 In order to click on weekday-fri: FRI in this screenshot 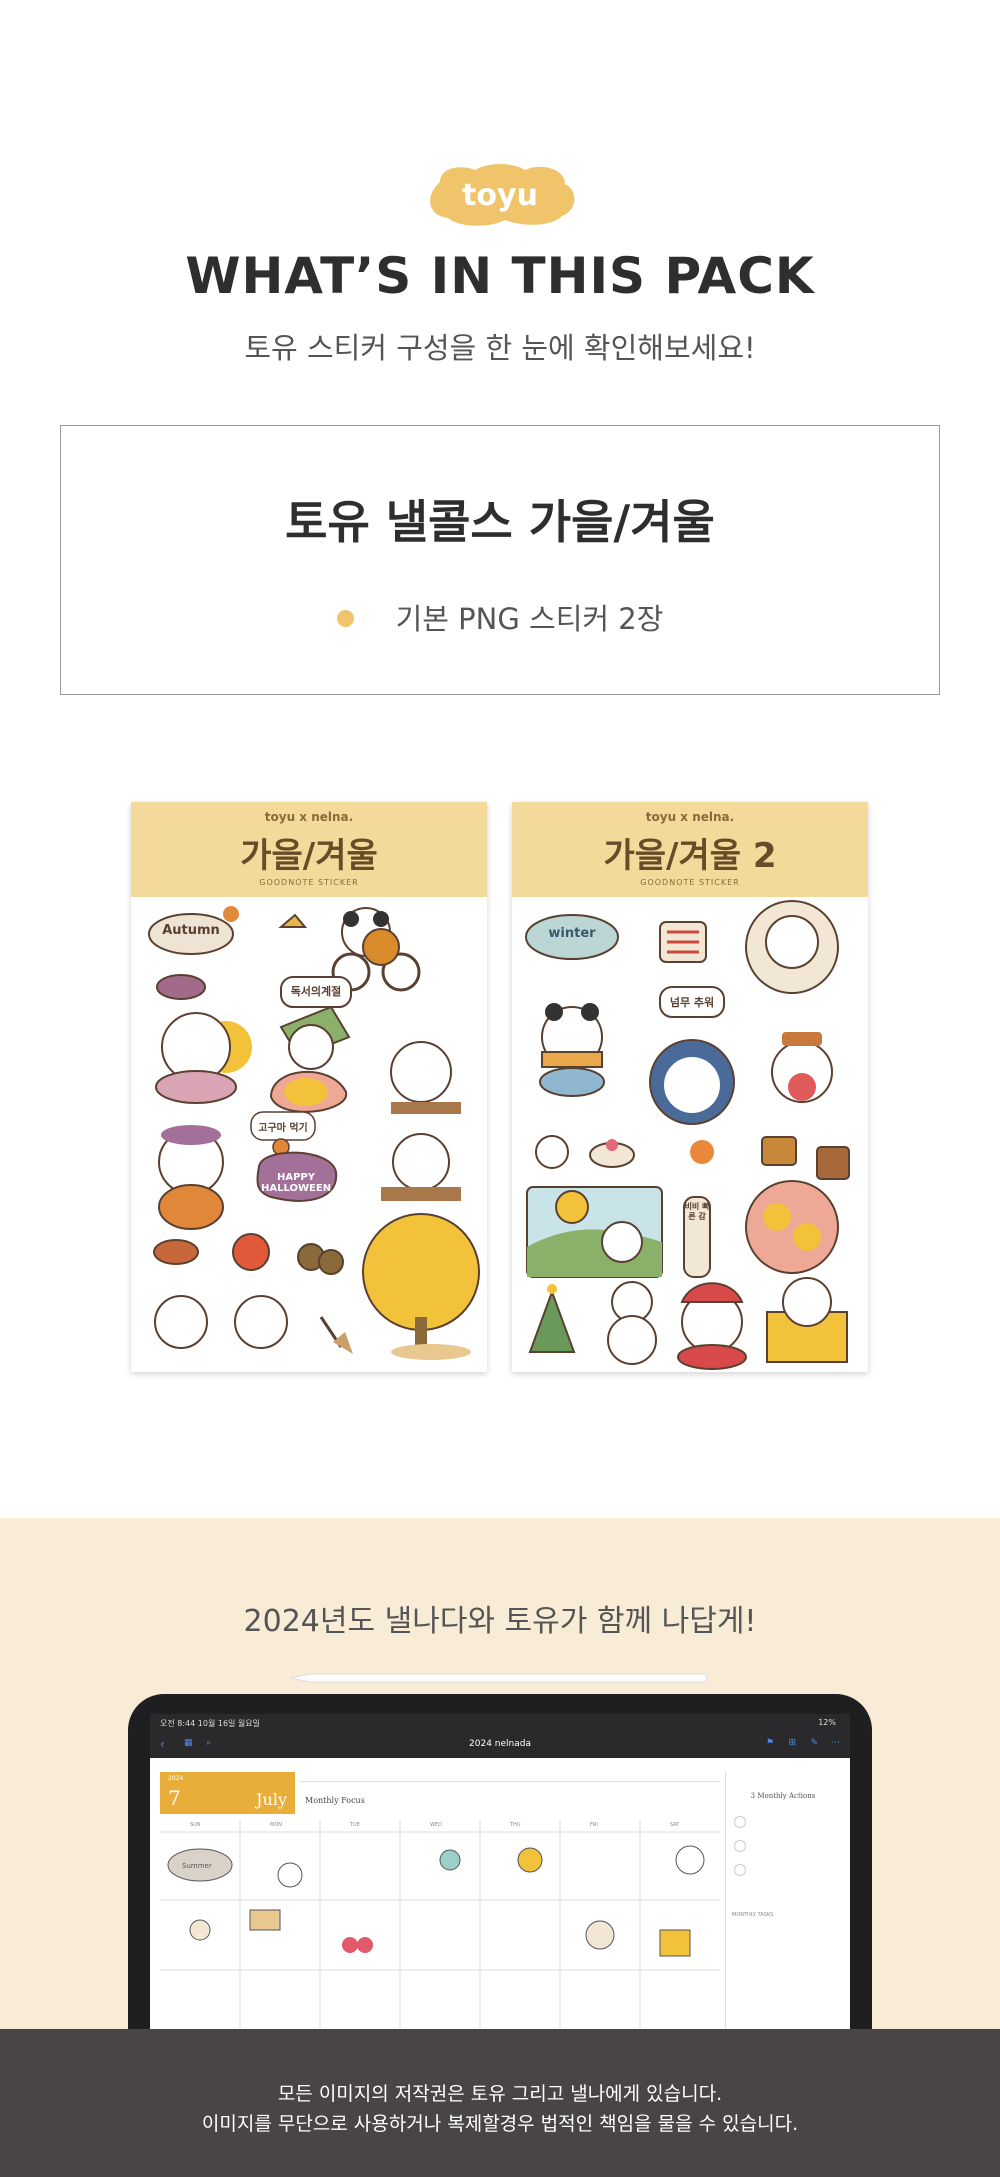, I will do `click(594, 1825)`.